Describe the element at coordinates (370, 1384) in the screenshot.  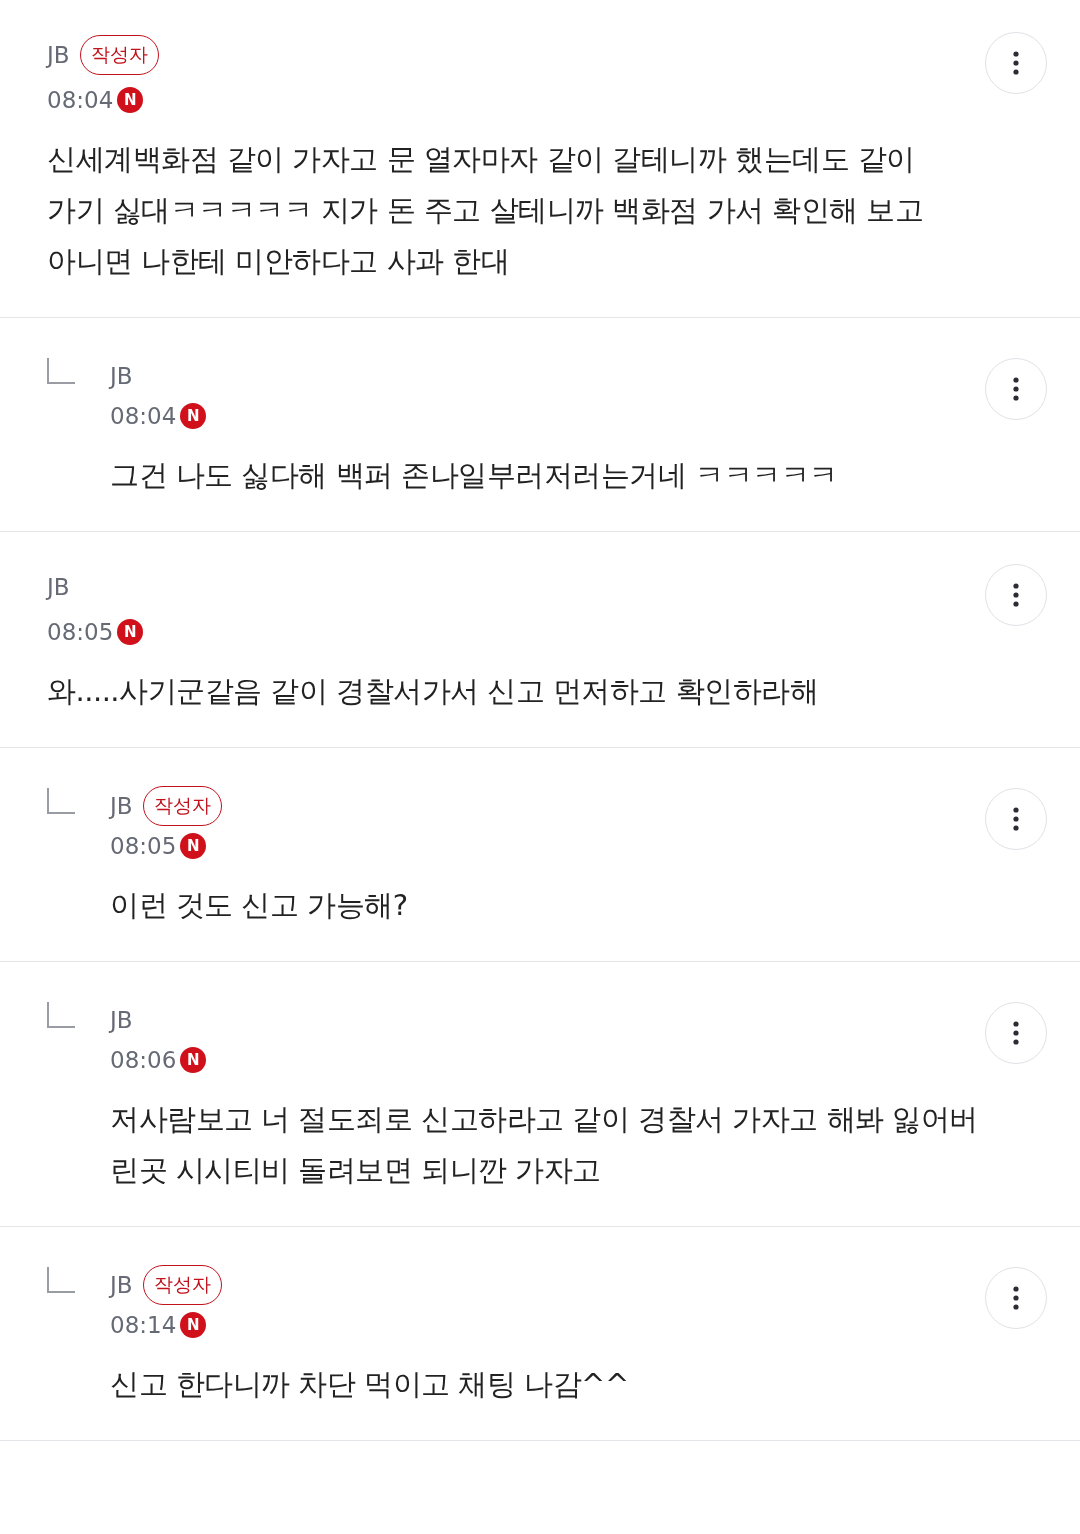
I see `comment-text: 신고 한다니까 차단 먹이고 채팅 나감^^` at that location.